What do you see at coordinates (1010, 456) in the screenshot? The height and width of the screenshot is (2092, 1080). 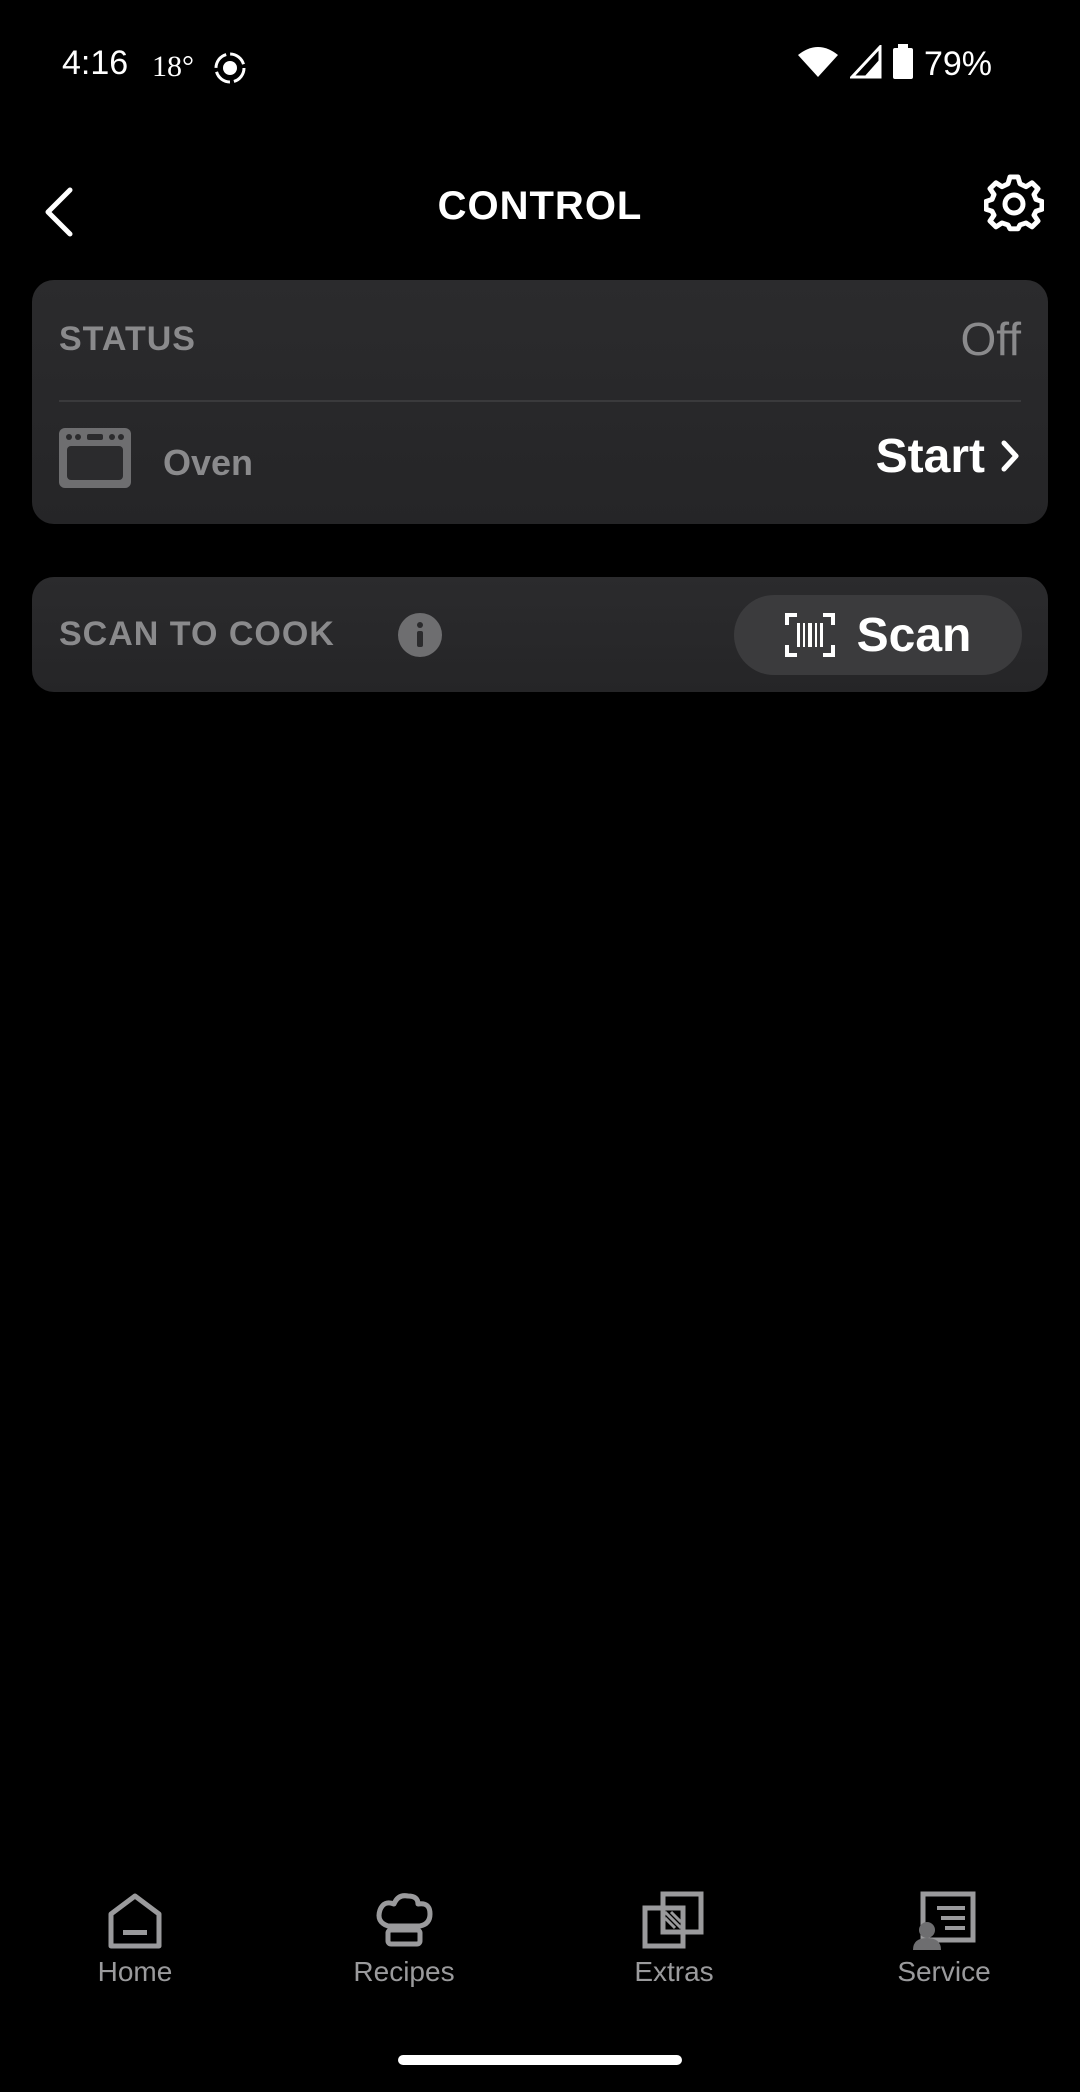 I see `chevron-right-icon` at bounding box center [1010, 456].